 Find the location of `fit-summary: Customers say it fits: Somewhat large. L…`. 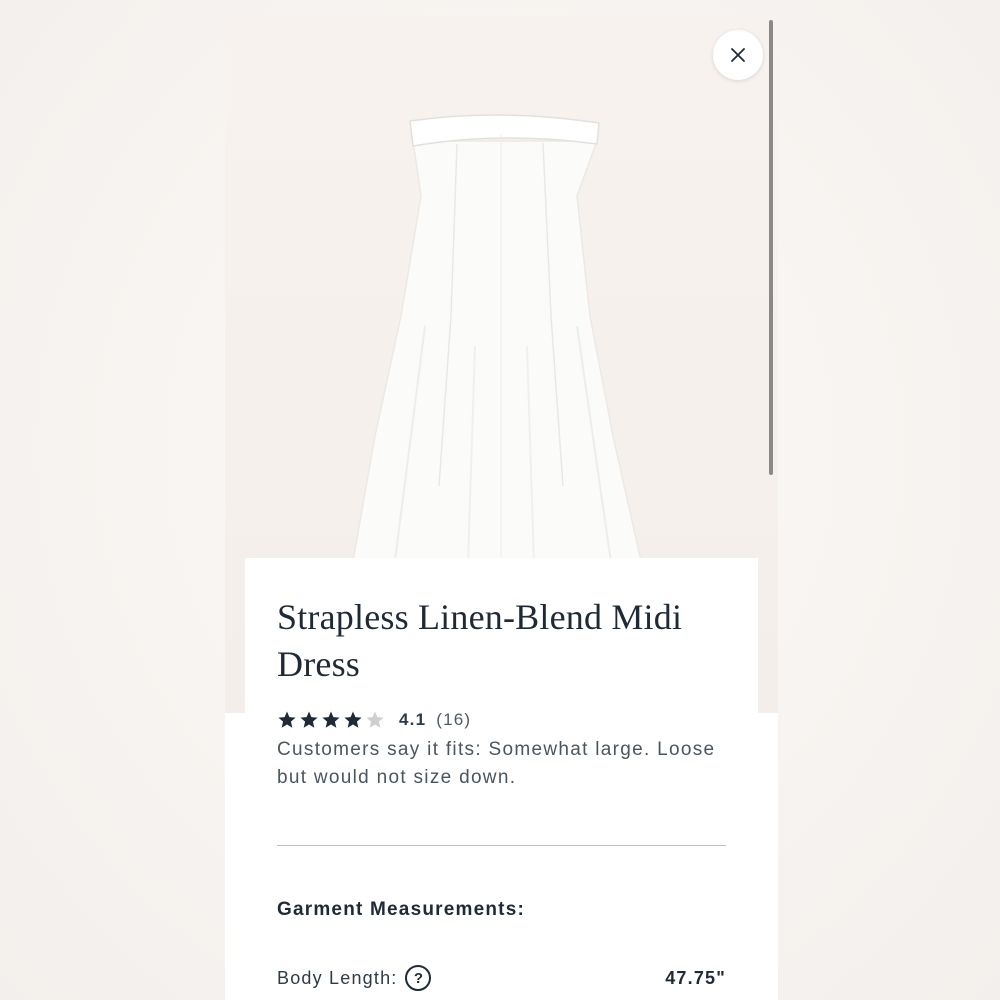

fit-summary: Customers say it fits: Somewhat large. L… is located at coordinates (496, 763).